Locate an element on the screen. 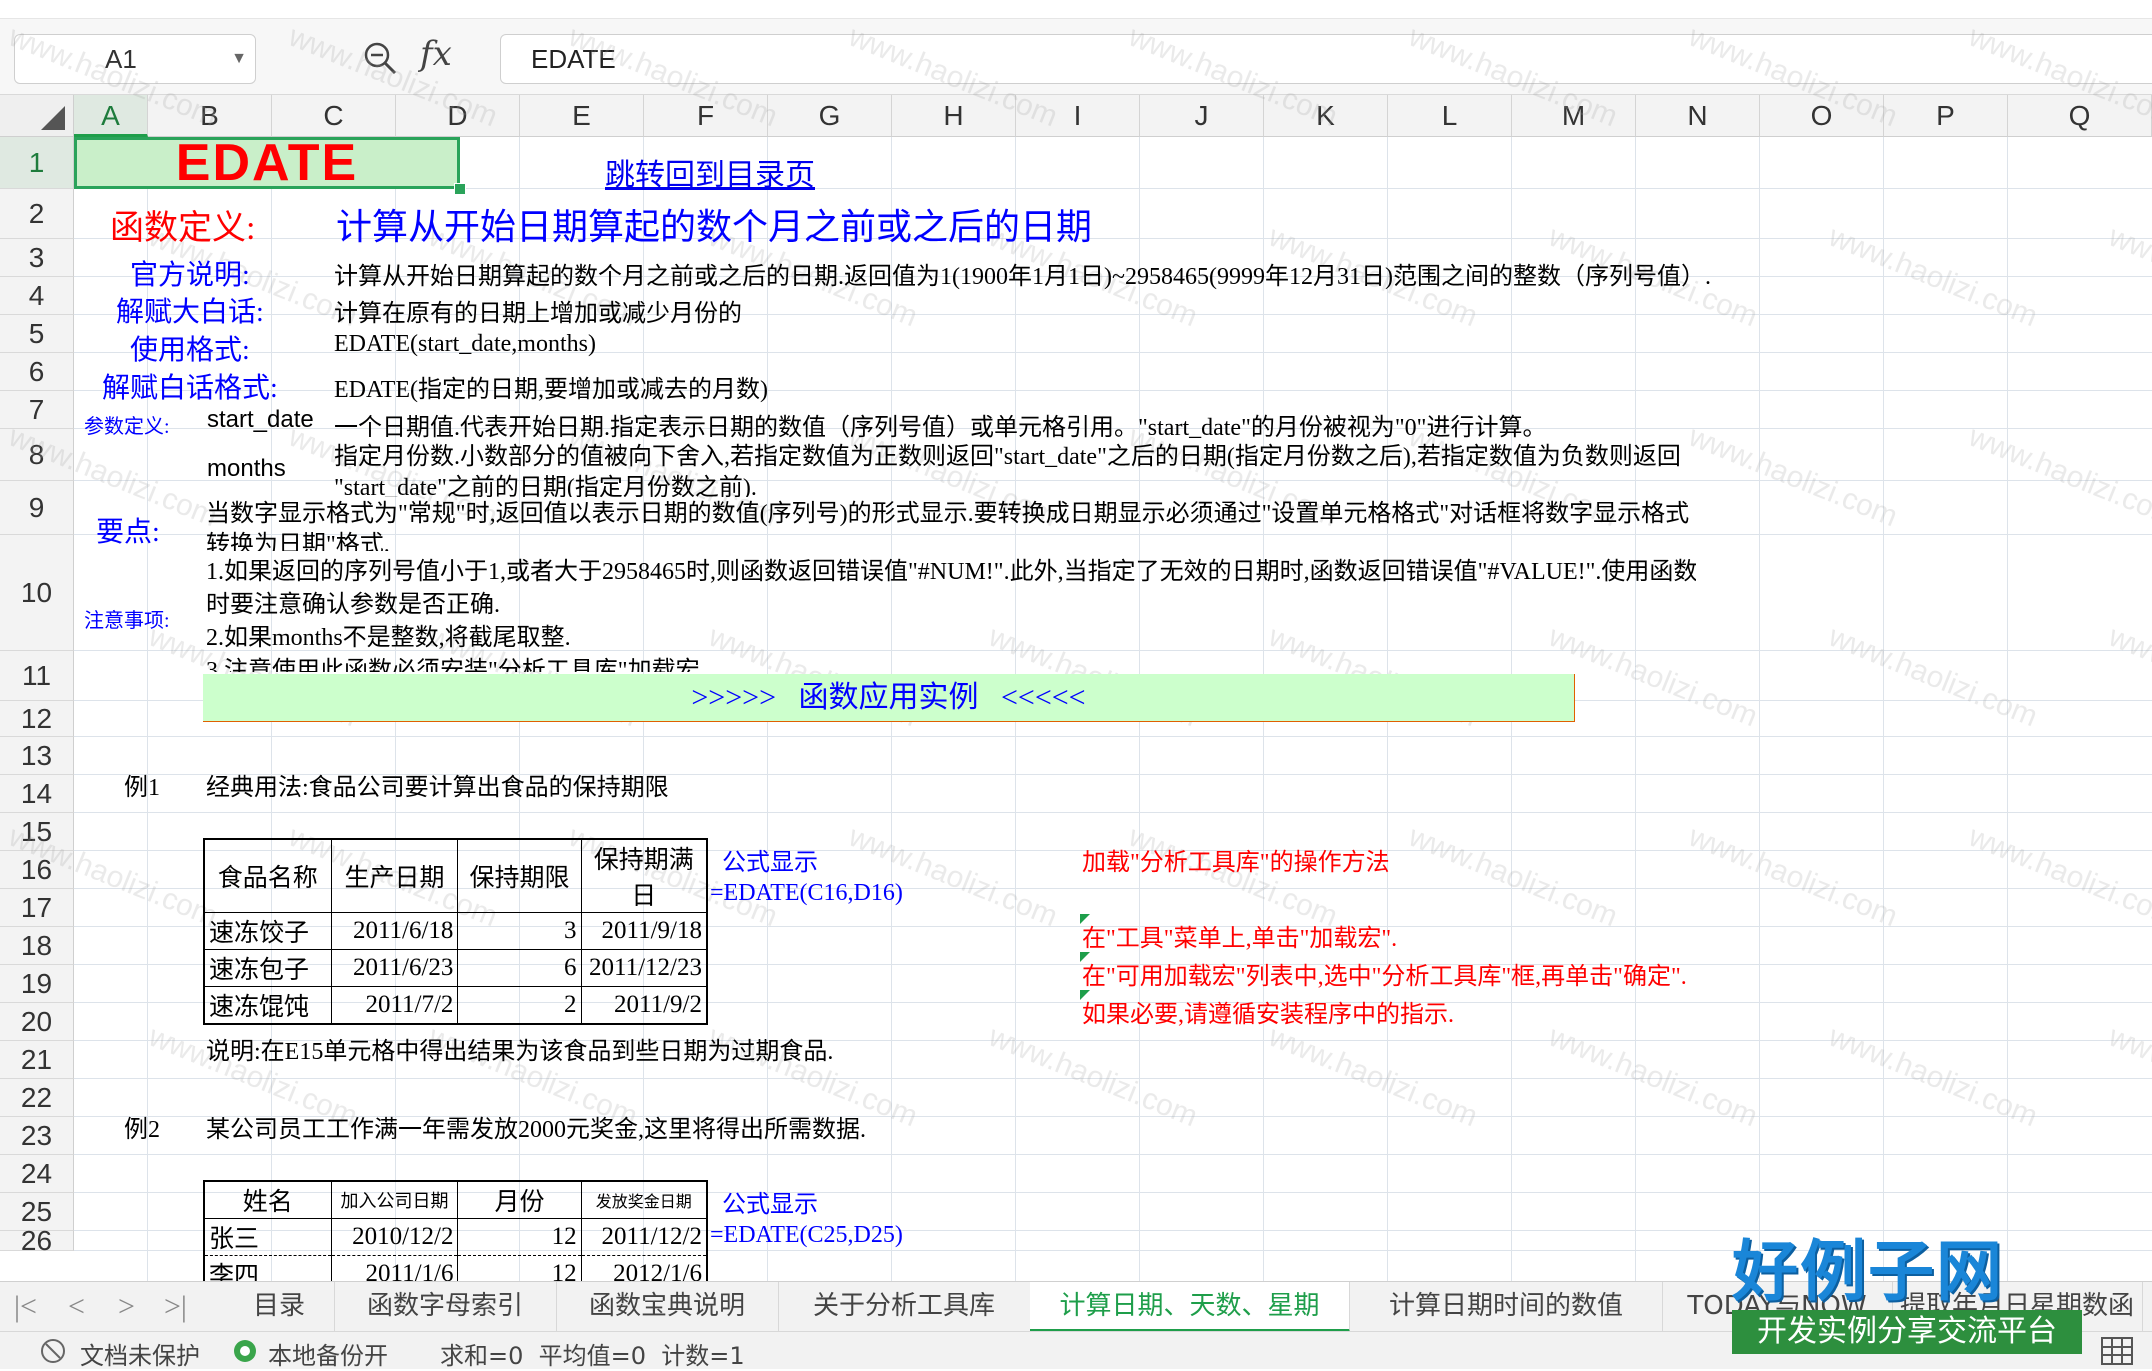 The height and width of the screenshot is (1371, 2152). key-line2: 转换为日期"格式. is located at coordinates (298, 541).